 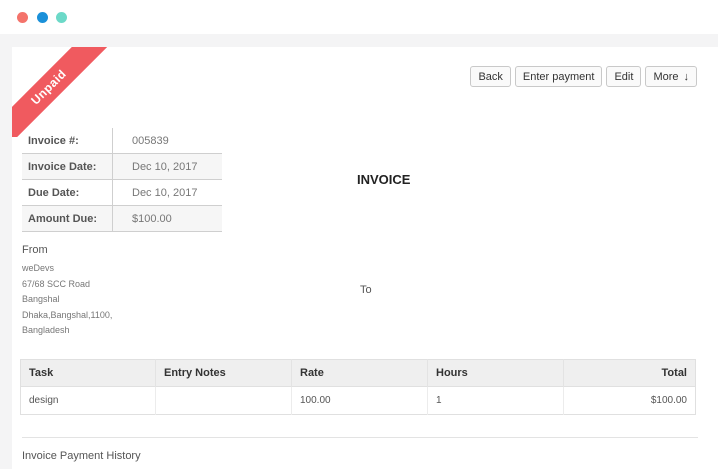 I want to click on payment-history-heading: Invoice Payment History, so click(x=81, y=456).